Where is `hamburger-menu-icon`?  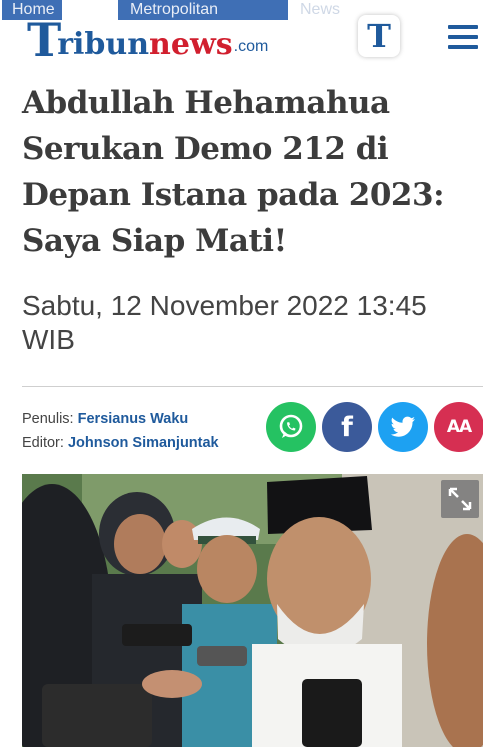
hamburger-menu-icon is located at coordinates (463, 37).